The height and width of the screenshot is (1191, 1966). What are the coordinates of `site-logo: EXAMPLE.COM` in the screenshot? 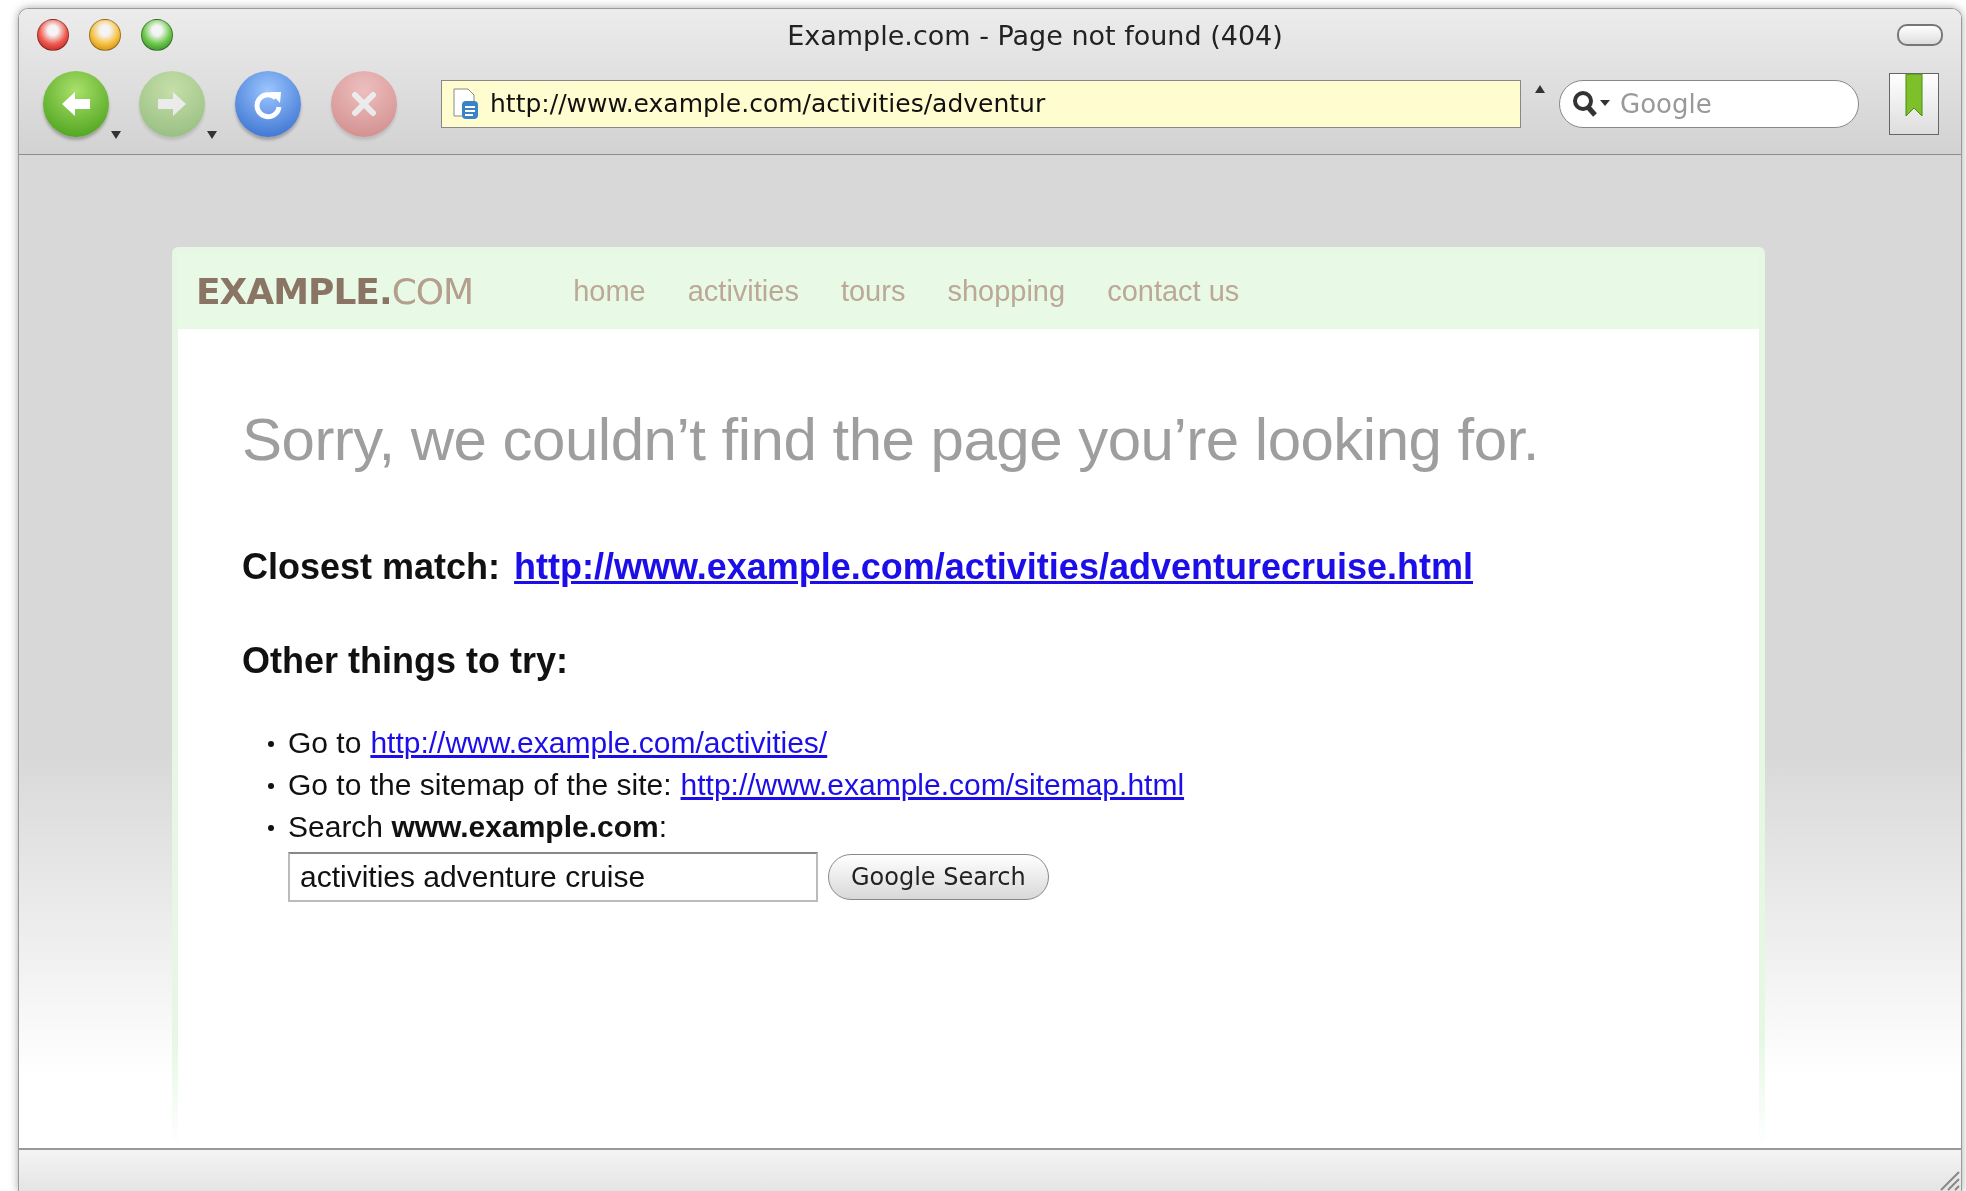 It's located at (335, 291).